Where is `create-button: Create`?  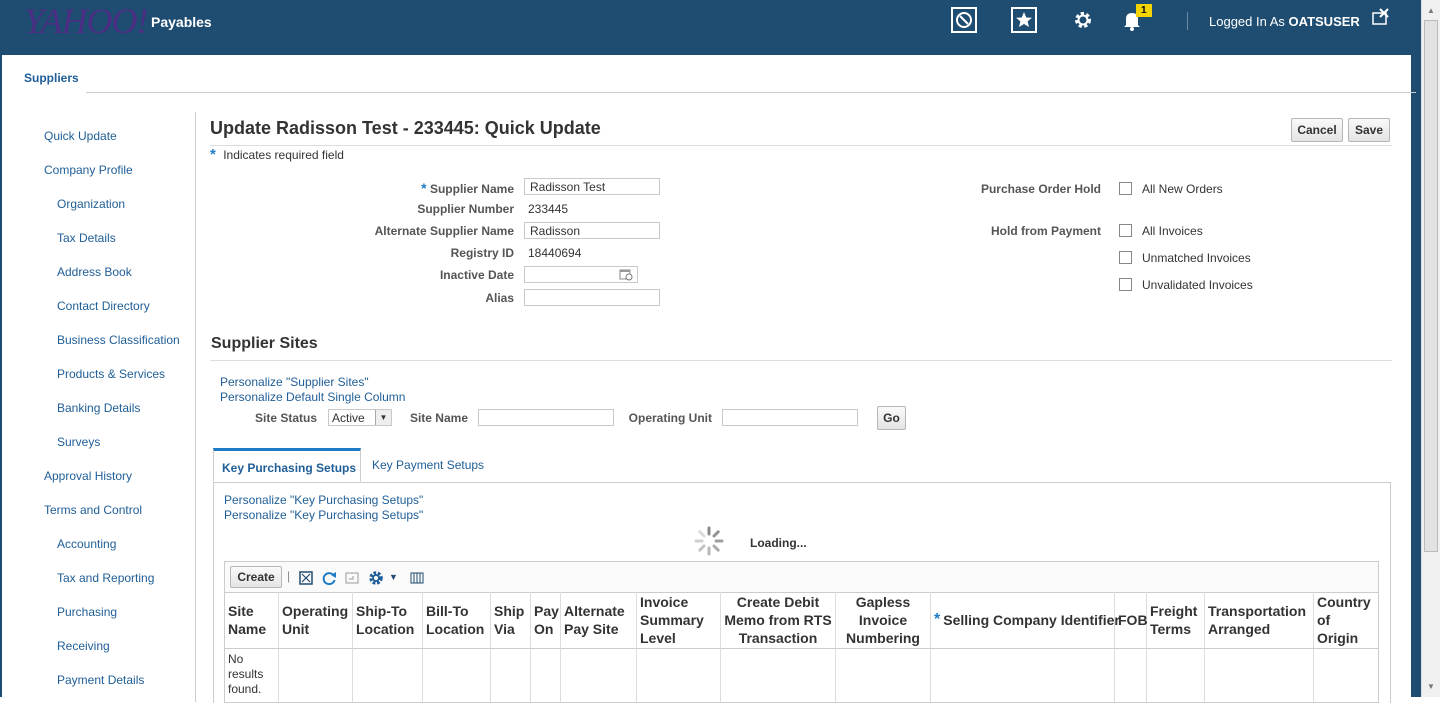
create-button: Create is located at coordinates (256, 577).